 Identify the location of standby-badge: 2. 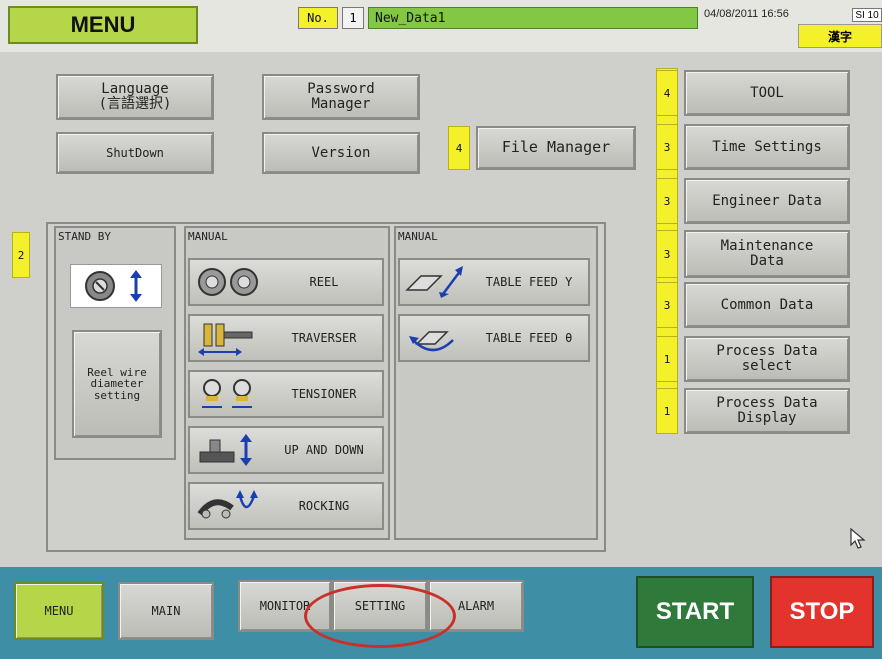
(21, 255).